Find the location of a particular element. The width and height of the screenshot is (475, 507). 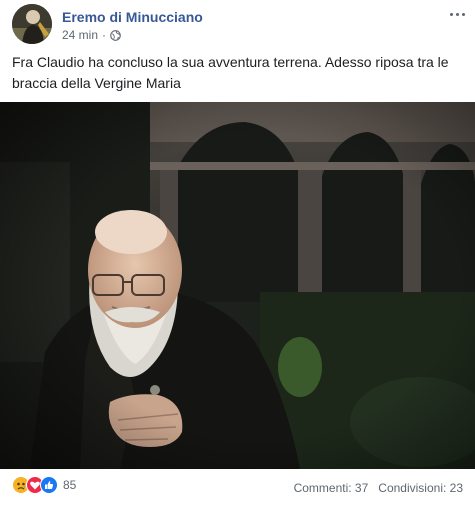

more-options-icon is located at coordinates (457, 14).